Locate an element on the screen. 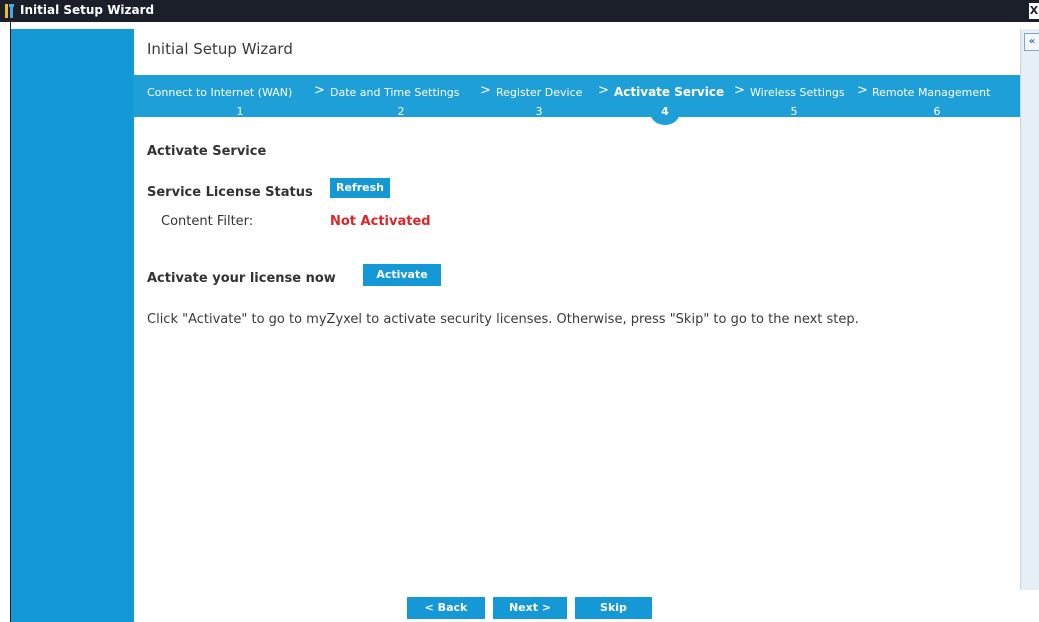 The width and height of the screenshot is (1039, 622). refresh-button: Refresh is located at coordinates (360, 188).